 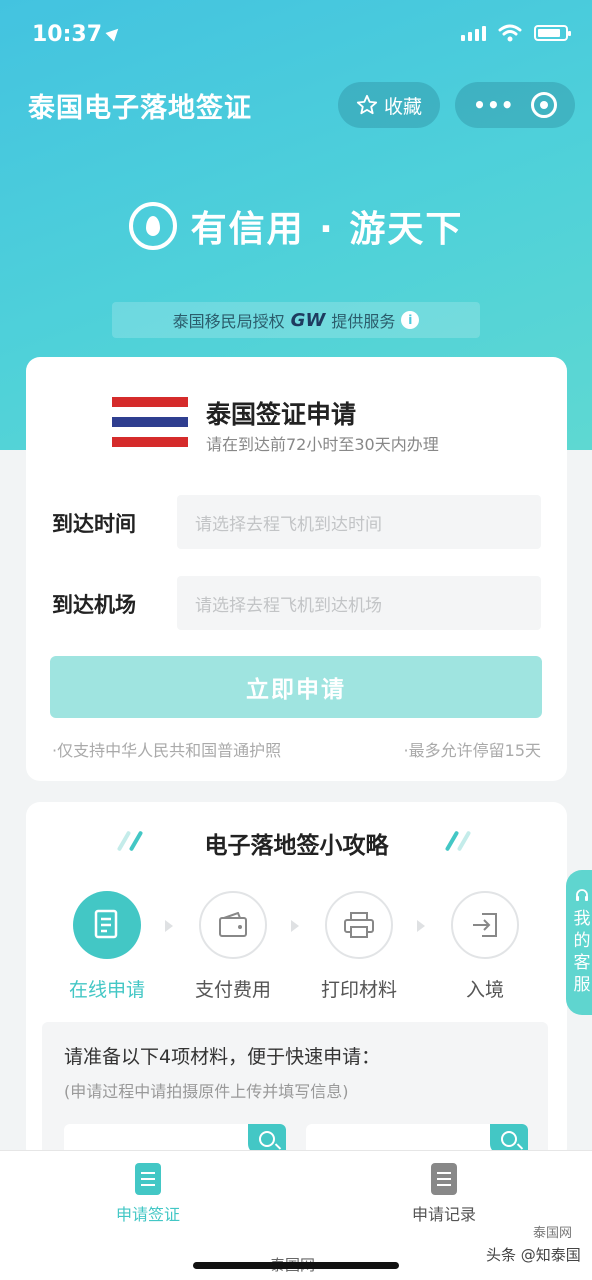 I want to click on arrival-time-label: 到达时间, so click(x=94, y=524).